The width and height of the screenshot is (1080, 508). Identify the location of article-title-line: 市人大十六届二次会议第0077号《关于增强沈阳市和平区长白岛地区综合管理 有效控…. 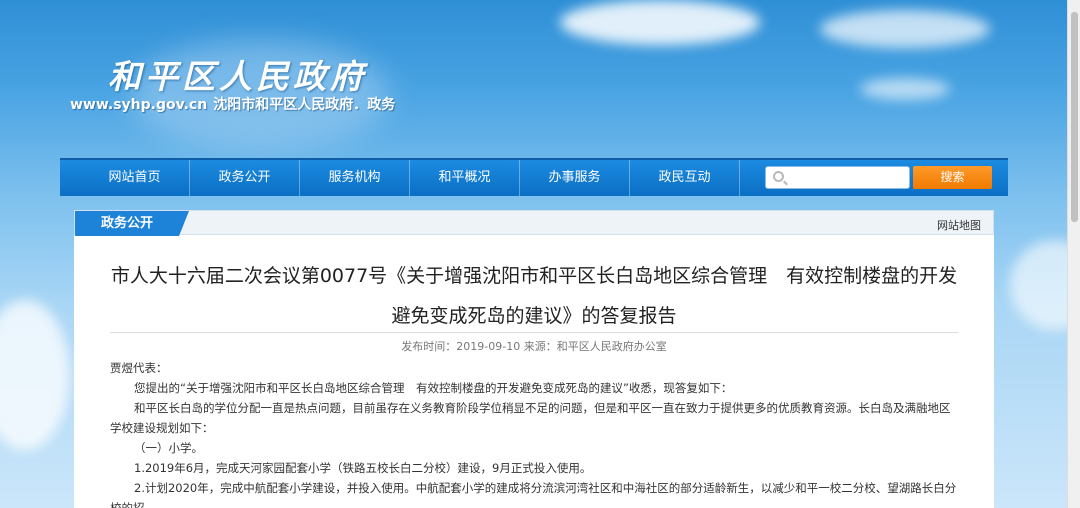
(534, 276).